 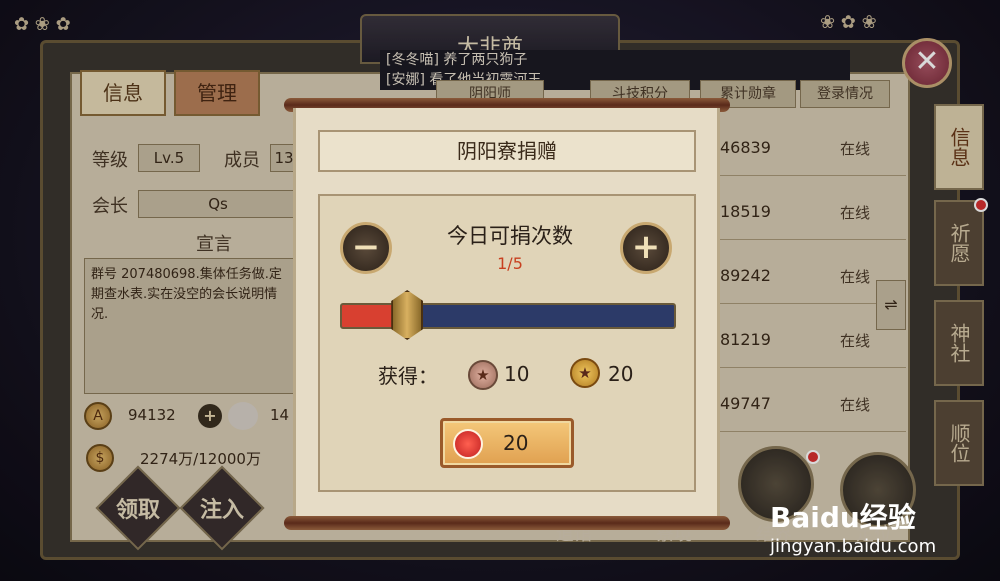 What do you see at coordinates (853, 546) in the screenshot?
I see `baidu-watermark-url: jingyan.baidu.com` at bounding box center [853, 546].